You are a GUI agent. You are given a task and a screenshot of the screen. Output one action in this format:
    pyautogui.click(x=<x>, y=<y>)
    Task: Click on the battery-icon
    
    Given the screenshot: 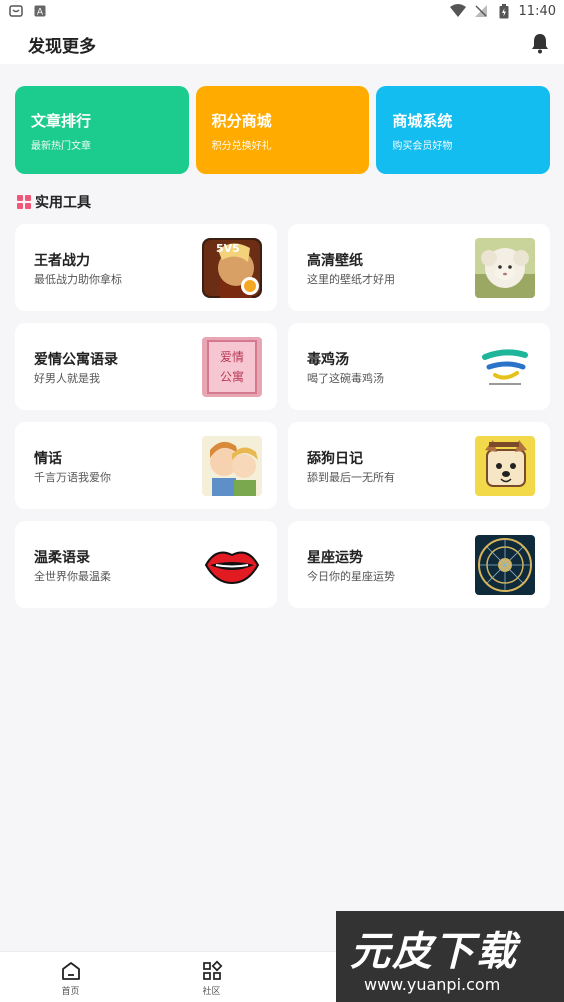 What is the action you would take?
    pyautogui.click(x=504, y=11)
    